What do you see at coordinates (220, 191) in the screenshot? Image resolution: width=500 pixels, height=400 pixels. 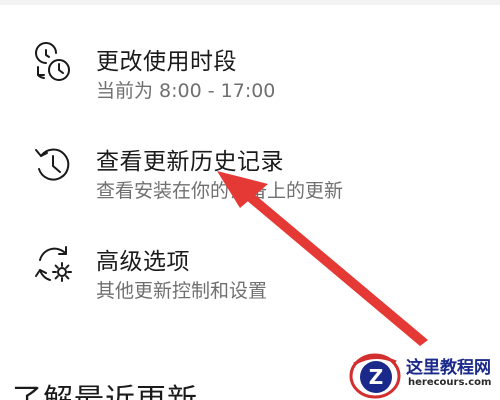 I see `option-subtitle: 查看安装在你的设备上的更新` at bounding box center [220, 191].